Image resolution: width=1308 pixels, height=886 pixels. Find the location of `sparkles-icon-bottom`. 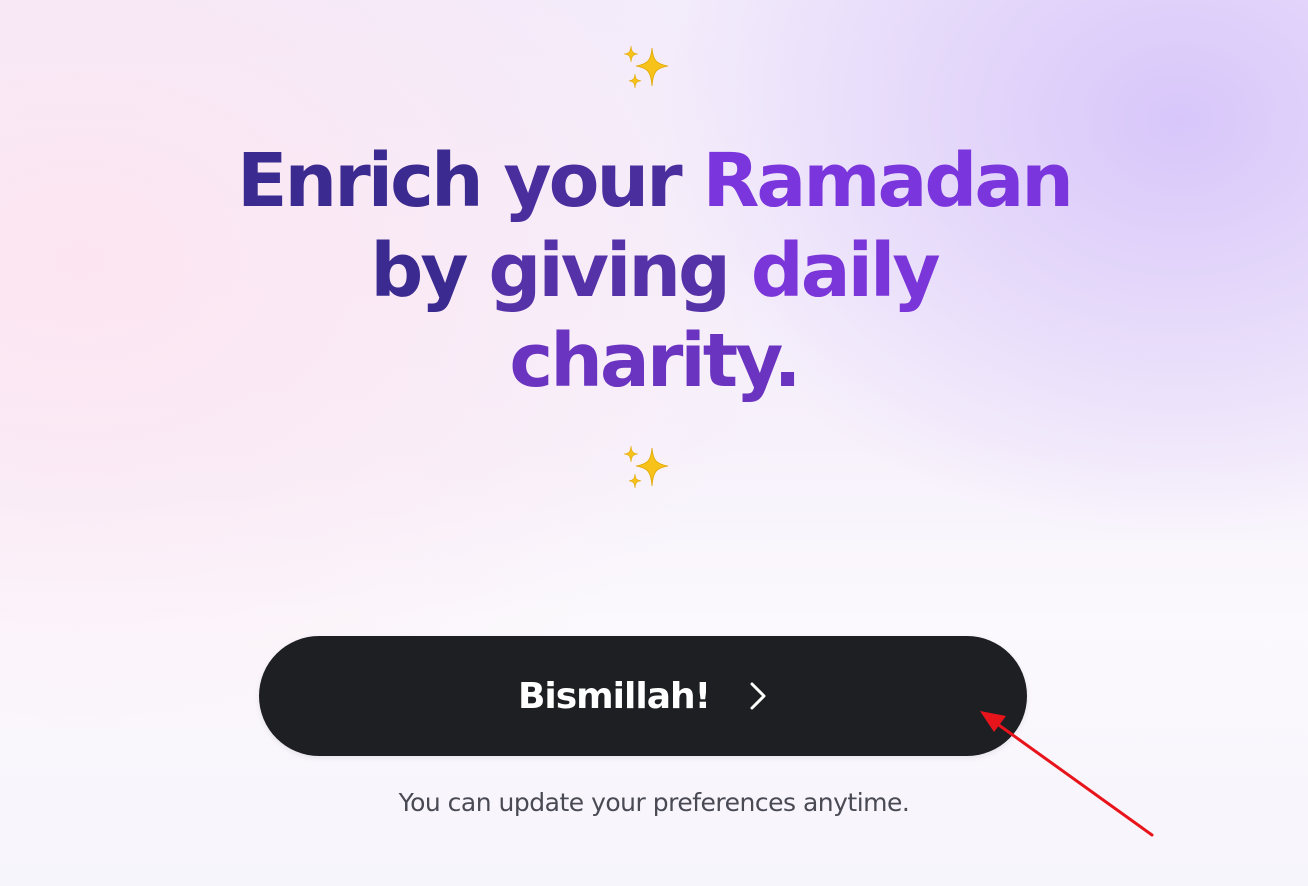

sparkles-icon-bottom is located at coordinates (654, 469).